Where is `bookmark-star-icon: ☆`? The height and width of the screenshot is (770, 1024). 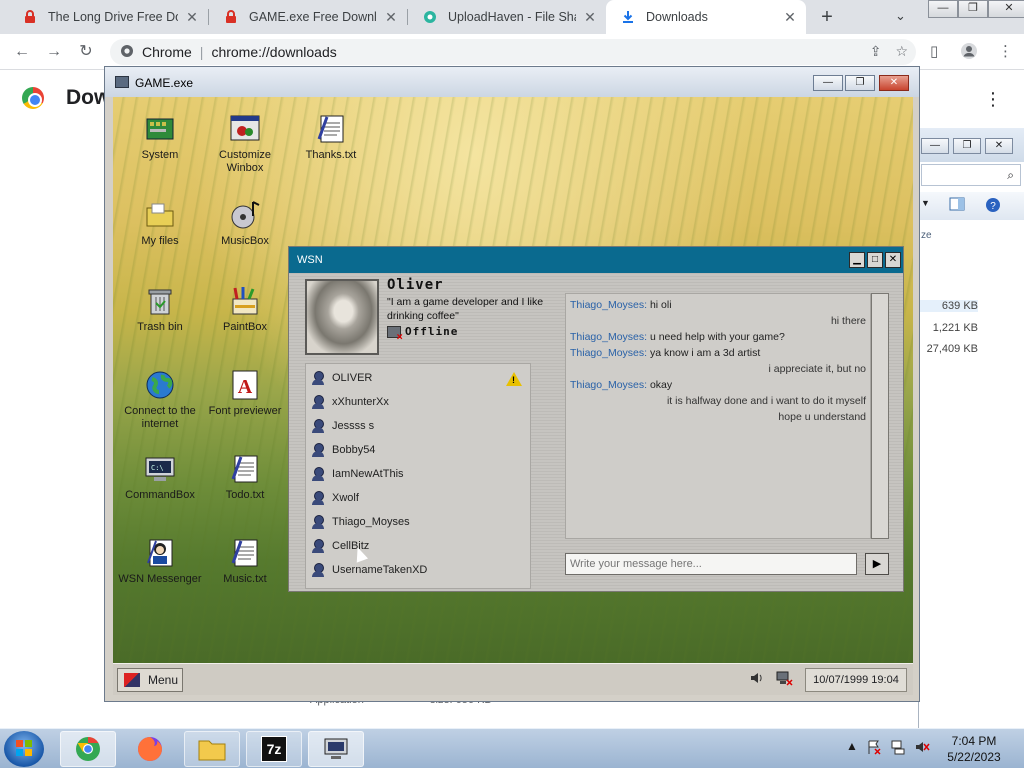
bookmark-star-icon: ☆ is located at coordinates (901, 51).